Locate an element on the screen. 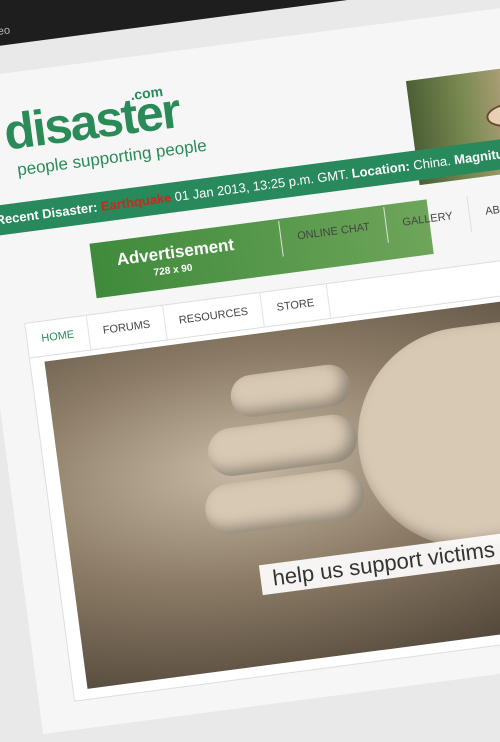 The height and width of the screenshot is (742, 500). nav-item-resources: RESOURCES is located at coordinates (214, 316).